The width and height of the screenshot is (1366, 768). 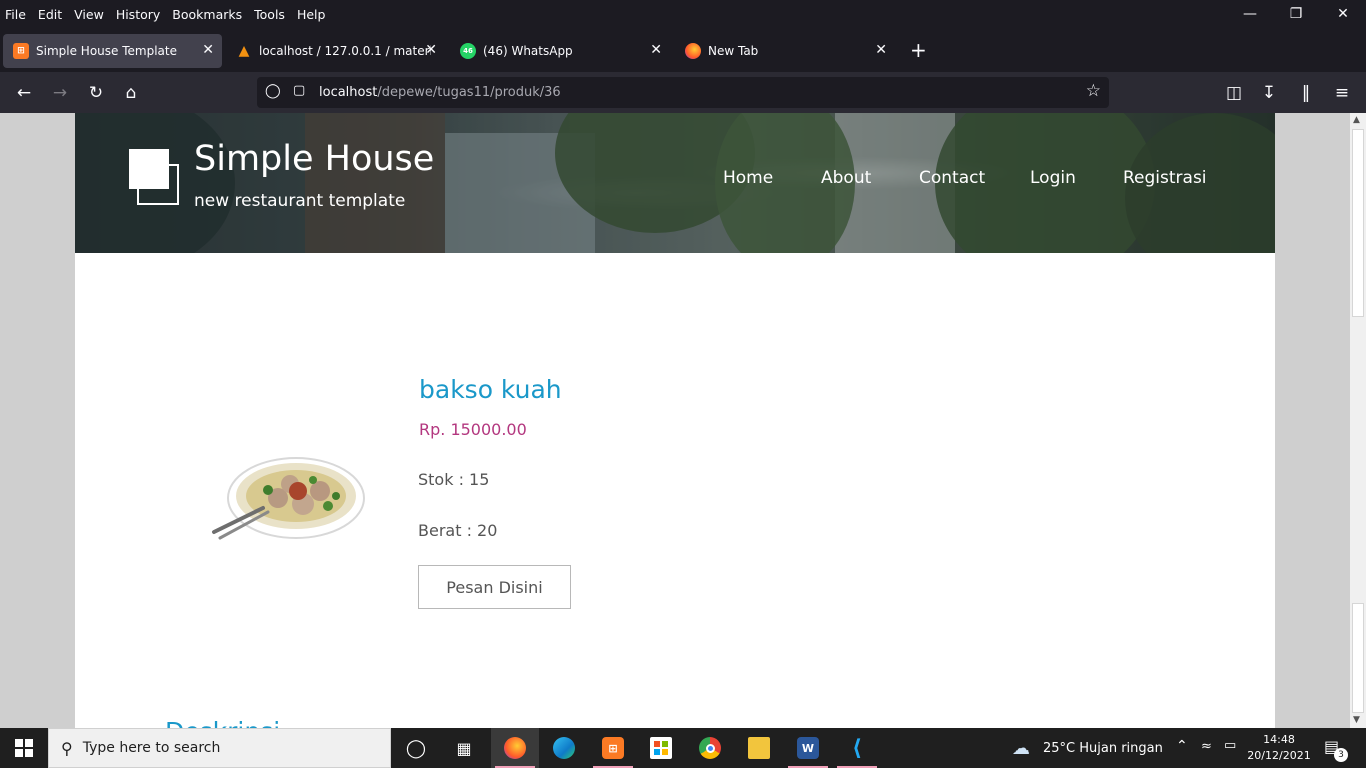 I want to click on restore-icon: ❐, so click(x=1296, y=14).